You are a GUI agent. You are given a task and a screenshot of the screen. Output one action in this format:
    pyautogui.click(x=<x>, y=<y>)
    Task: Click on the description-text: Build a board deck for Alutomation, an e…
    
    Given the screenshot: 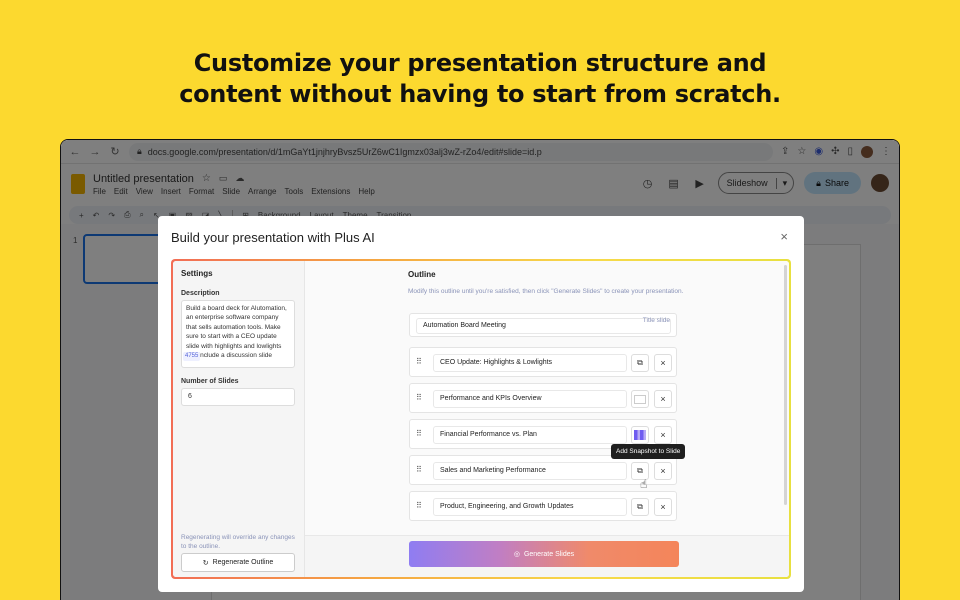 What is the action you would take?
    pyautogui.click(x=236, y=332)
    